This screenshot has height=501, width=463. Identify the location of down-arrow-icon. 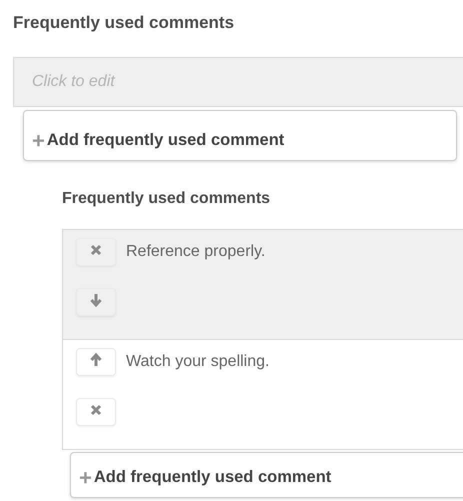
(96, 299).